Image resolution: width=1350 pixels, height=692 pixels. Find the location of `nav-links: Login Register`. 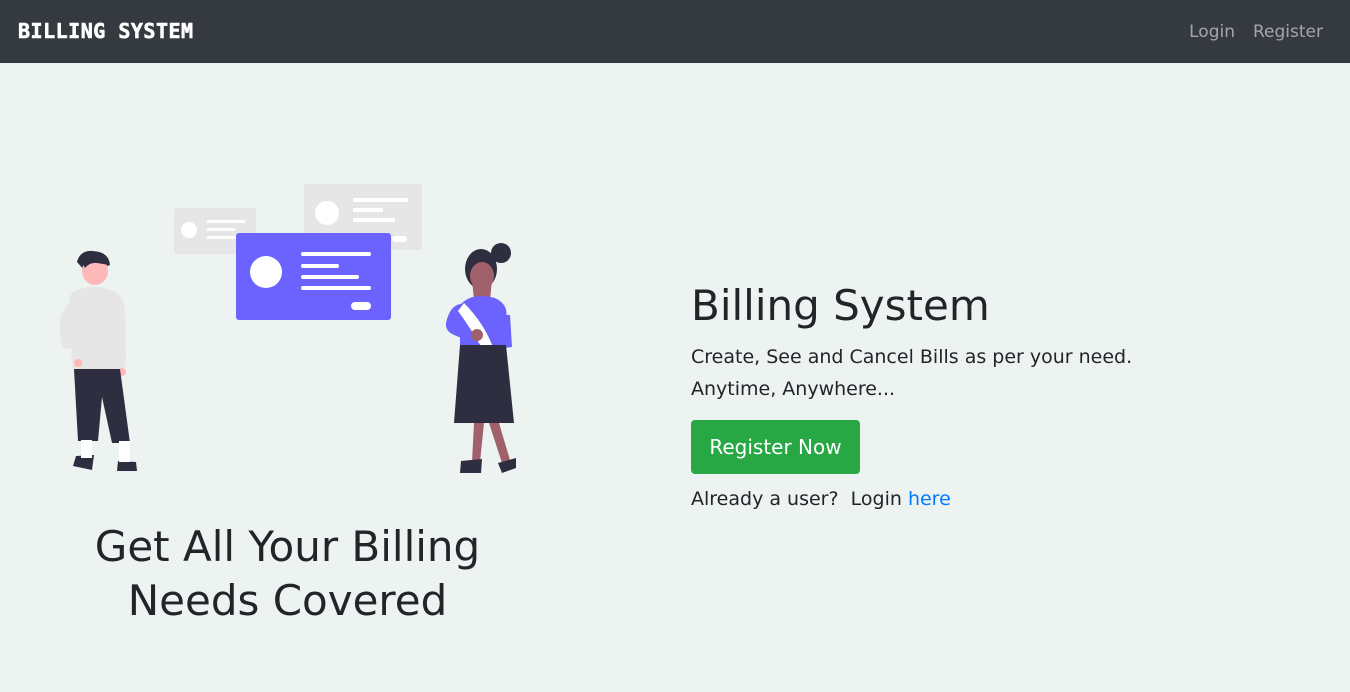

nav-links: Login Register is located at coordinates (1256, 32).